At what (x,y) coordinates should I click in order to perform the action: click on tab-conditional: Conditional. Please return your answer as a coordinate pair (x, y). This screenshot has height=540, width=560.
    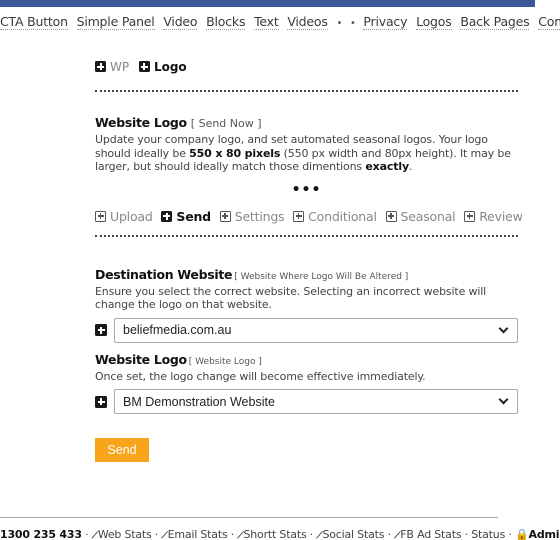
    Looking at the image, I should click on (335, 216).